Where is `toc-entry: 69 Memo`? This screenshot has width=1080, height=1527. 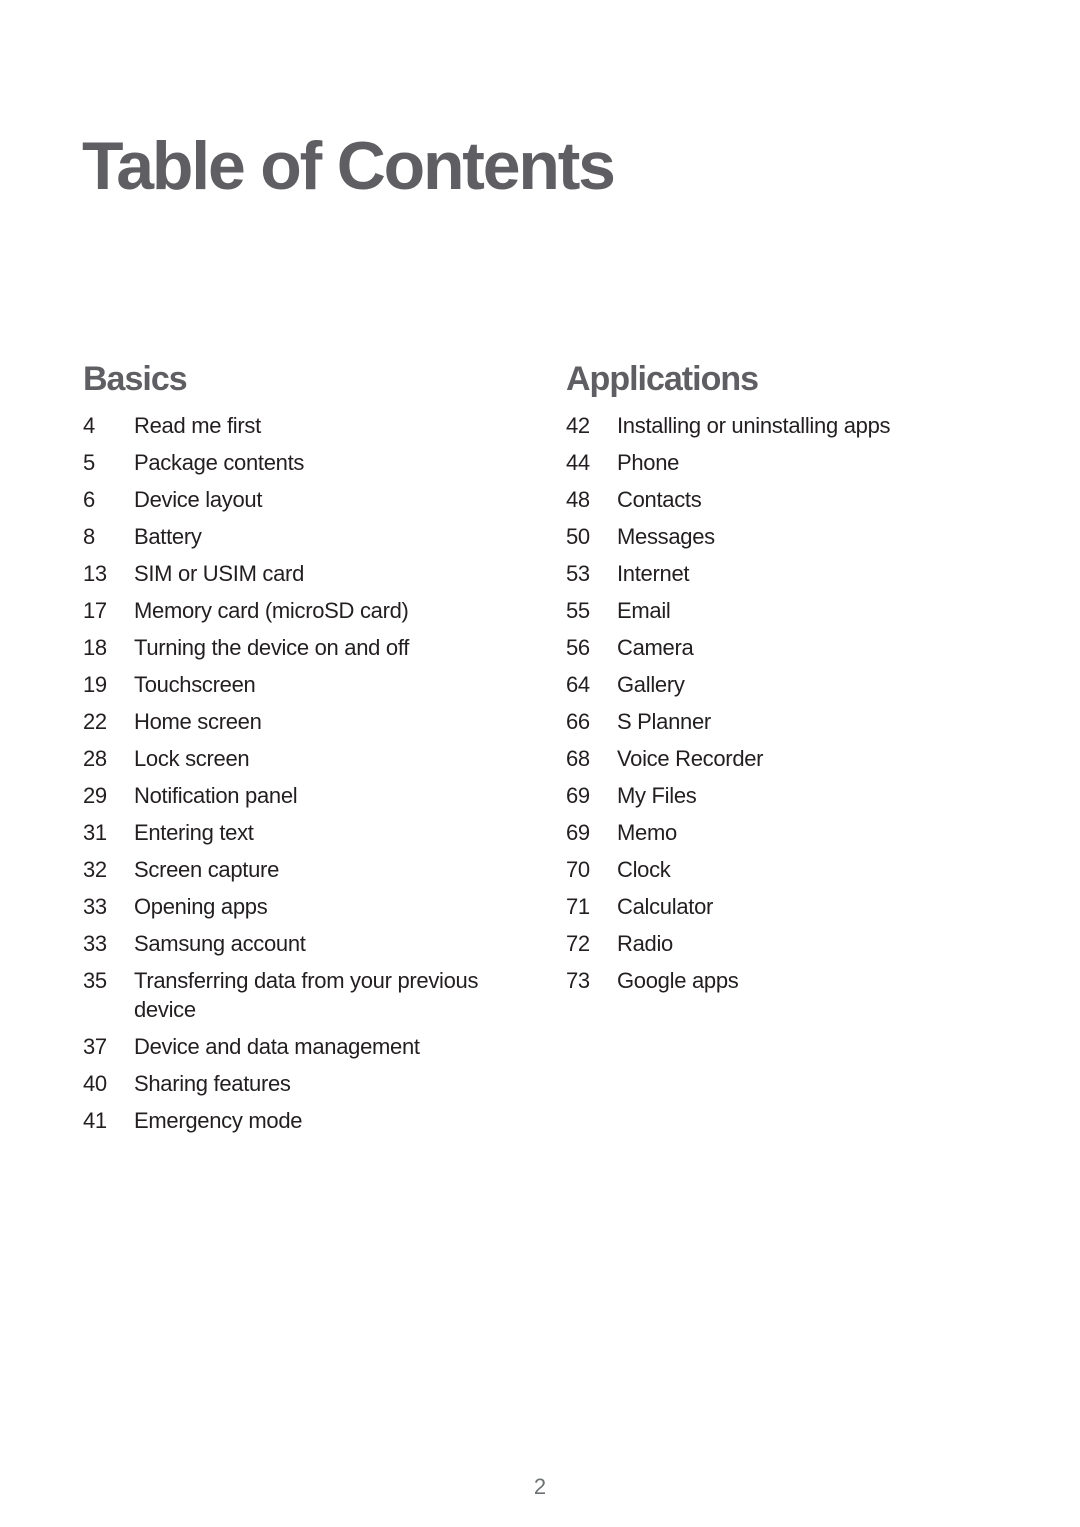 toc-entry: 69 Memo is located at coordinates (786, 832).